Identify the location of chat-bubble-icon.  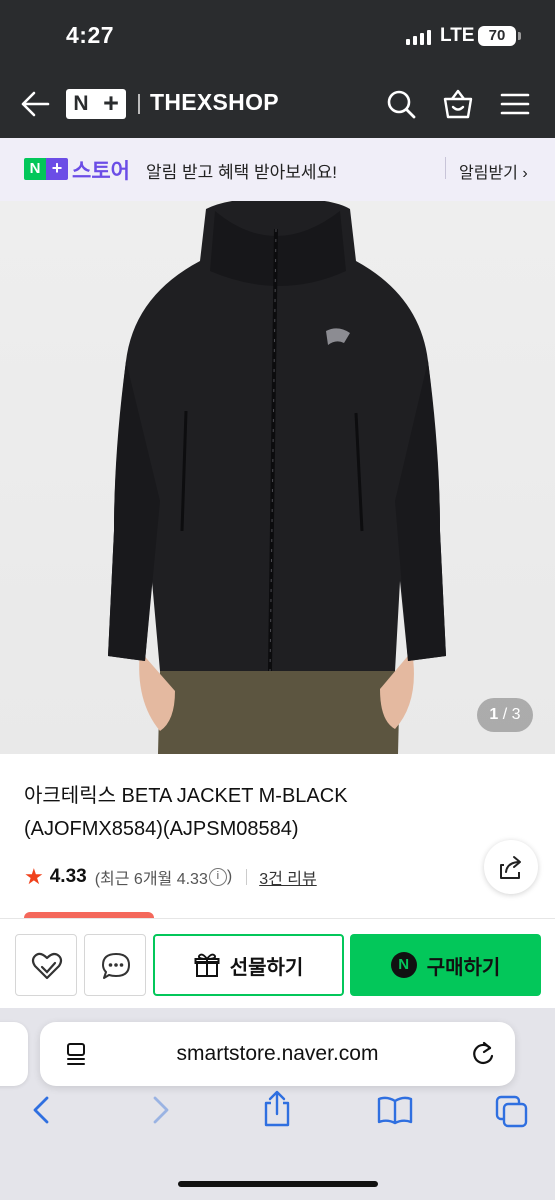
(116, 966).